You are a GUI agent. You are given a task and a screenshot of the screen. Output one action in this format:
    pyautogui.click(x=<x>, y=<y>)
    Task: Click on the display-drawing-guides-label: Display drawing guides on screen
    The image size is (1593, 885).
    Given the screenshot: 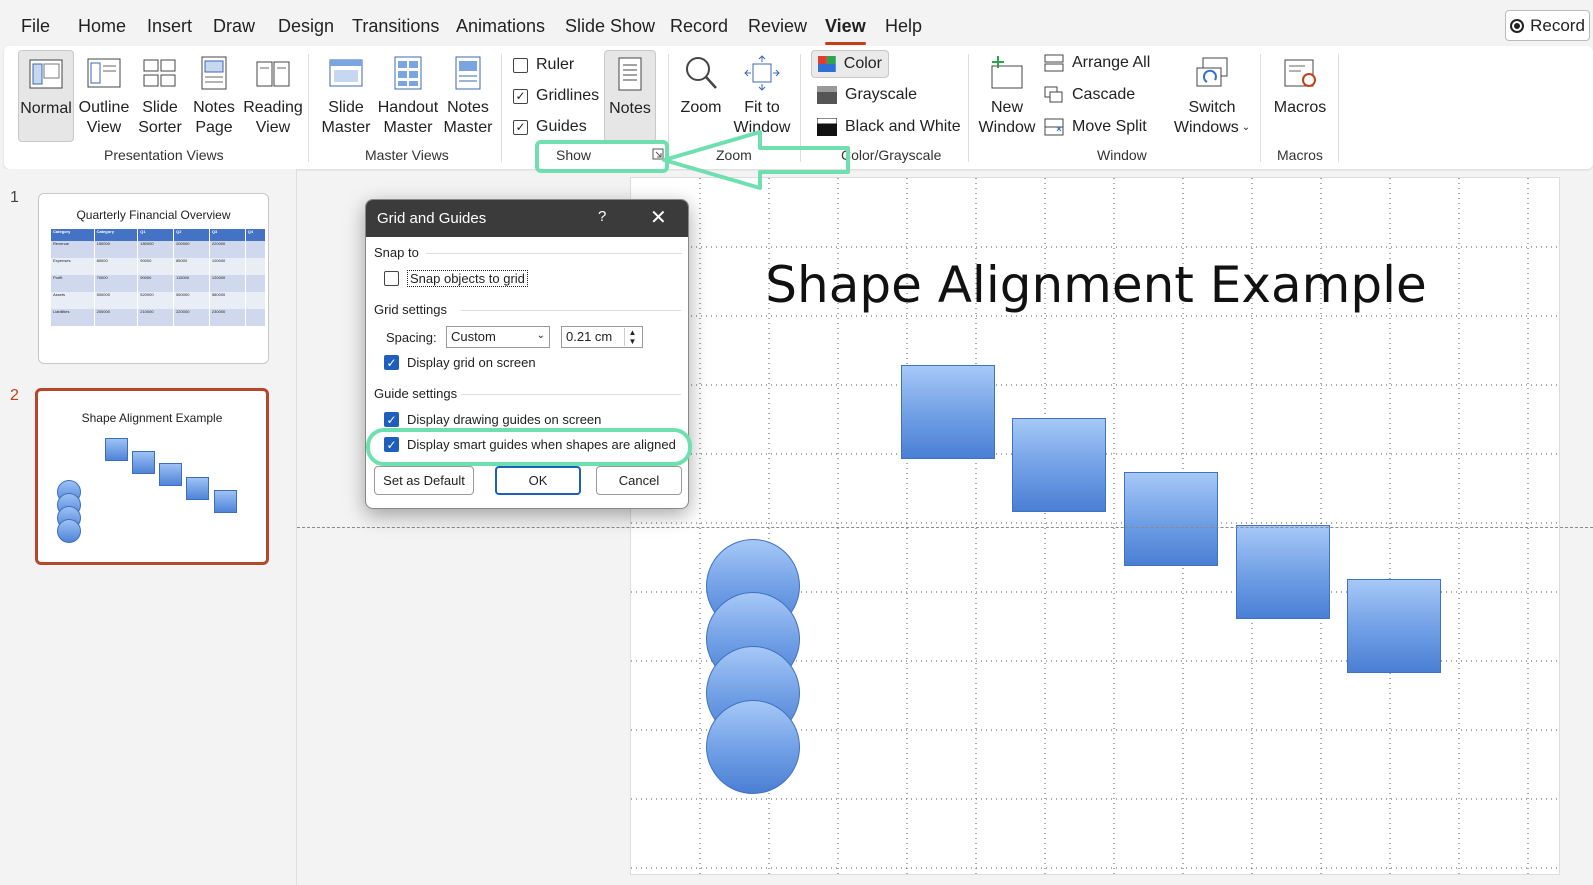 What is the action you would take?
    pyautogui.click(x=504, y=419)
    